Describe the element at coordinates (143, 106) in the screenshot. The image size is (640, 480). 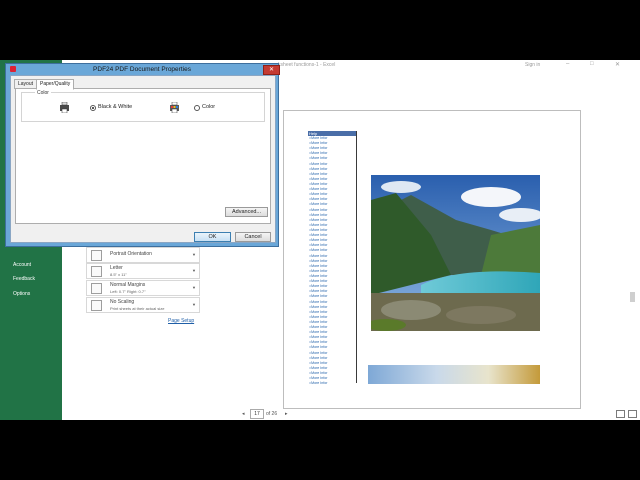
I see `color-group: Color Black & White Color` at that location.